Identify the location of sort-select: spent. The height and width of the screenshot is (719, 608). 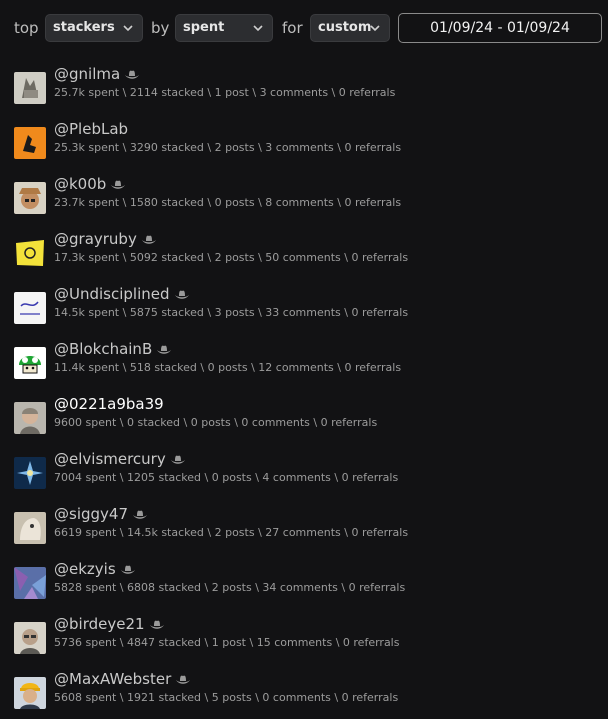
(224, 28).